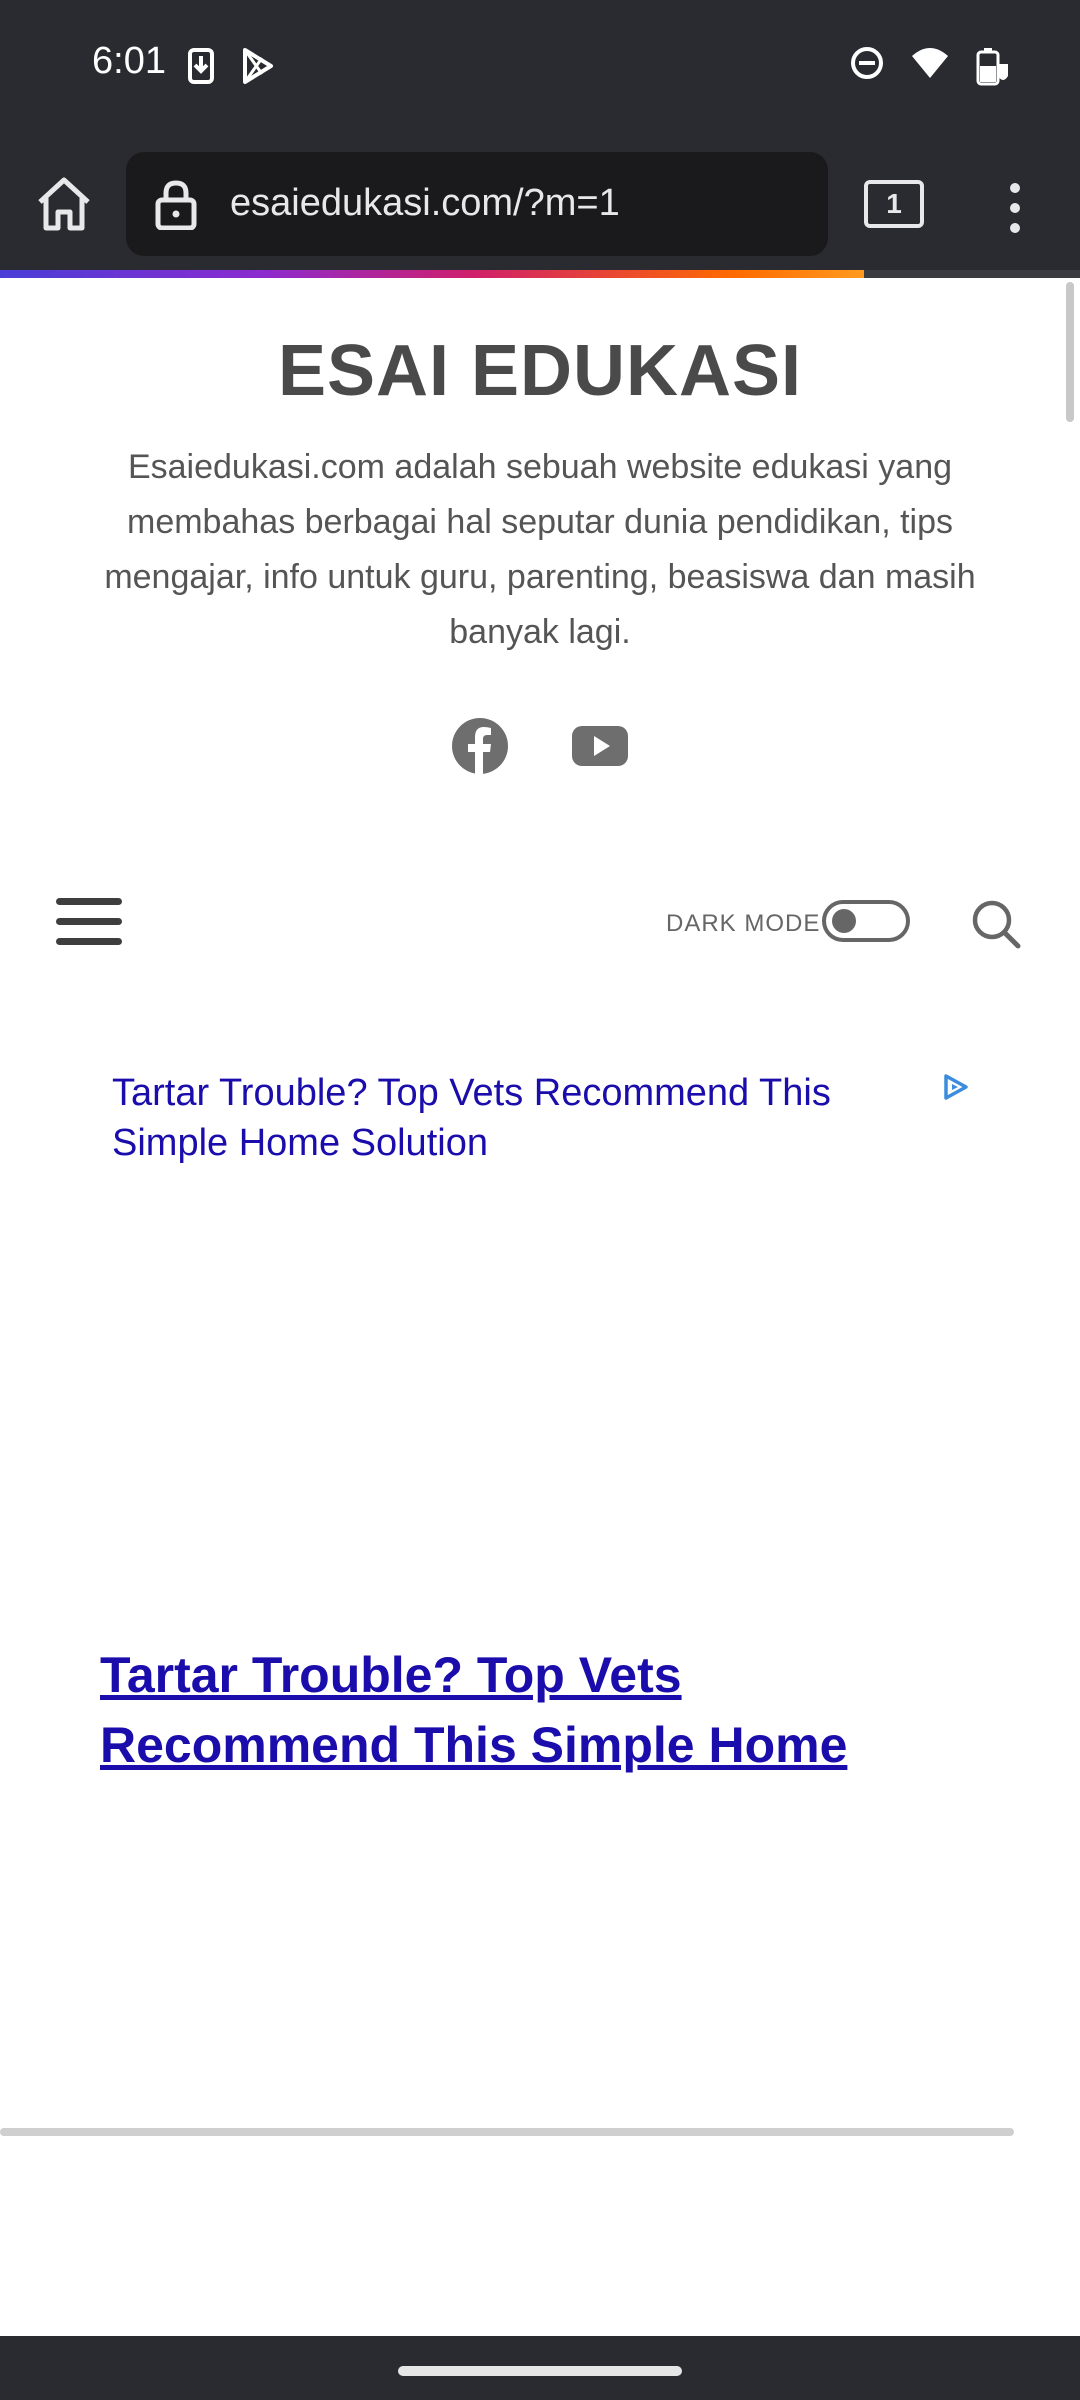 Image resolution: width=1080 pixels, height=2400 pixels. Describe the element at coordinates (1015, 208) in the screenshot. I see `overflow-menu-icon` at that location.